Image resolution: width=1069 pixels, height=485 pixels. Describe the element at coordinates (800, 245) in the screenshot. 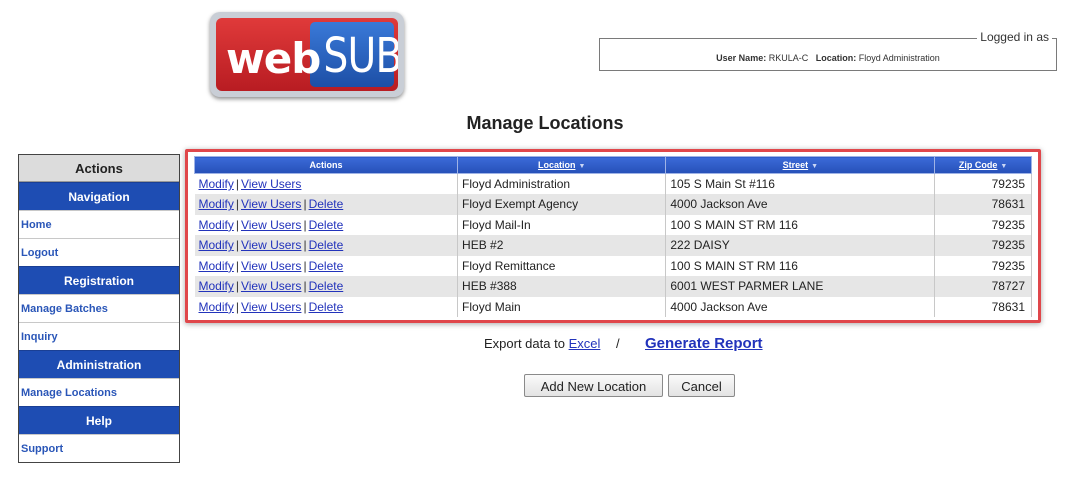

I see `street-cell: 222 DAISY` at that location.